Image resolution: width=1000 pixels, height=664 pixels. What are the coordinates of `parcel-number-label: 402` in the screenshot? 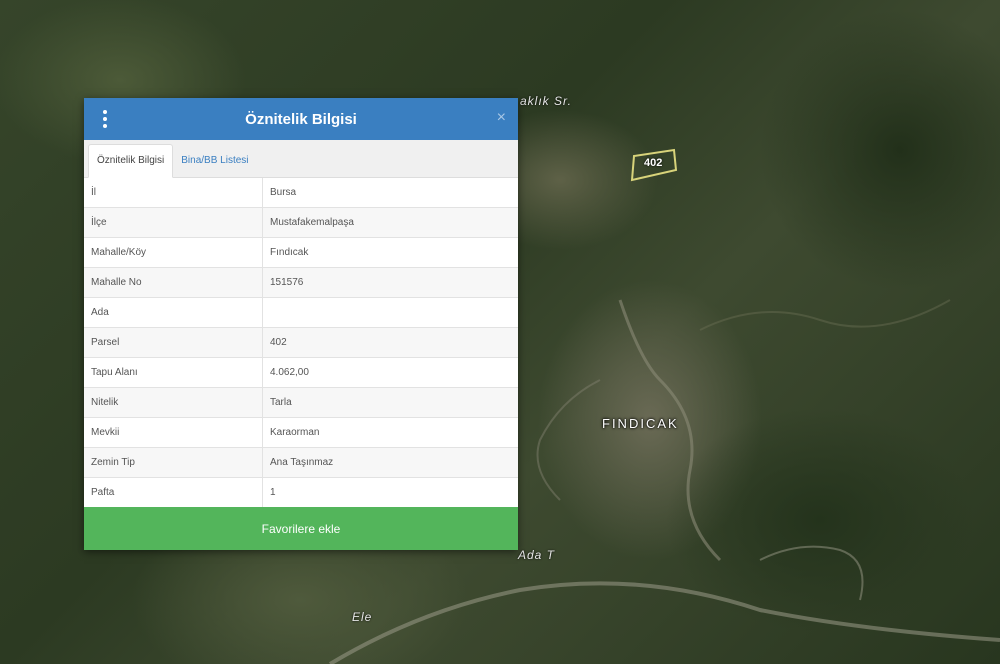 It's located at (653, 163).